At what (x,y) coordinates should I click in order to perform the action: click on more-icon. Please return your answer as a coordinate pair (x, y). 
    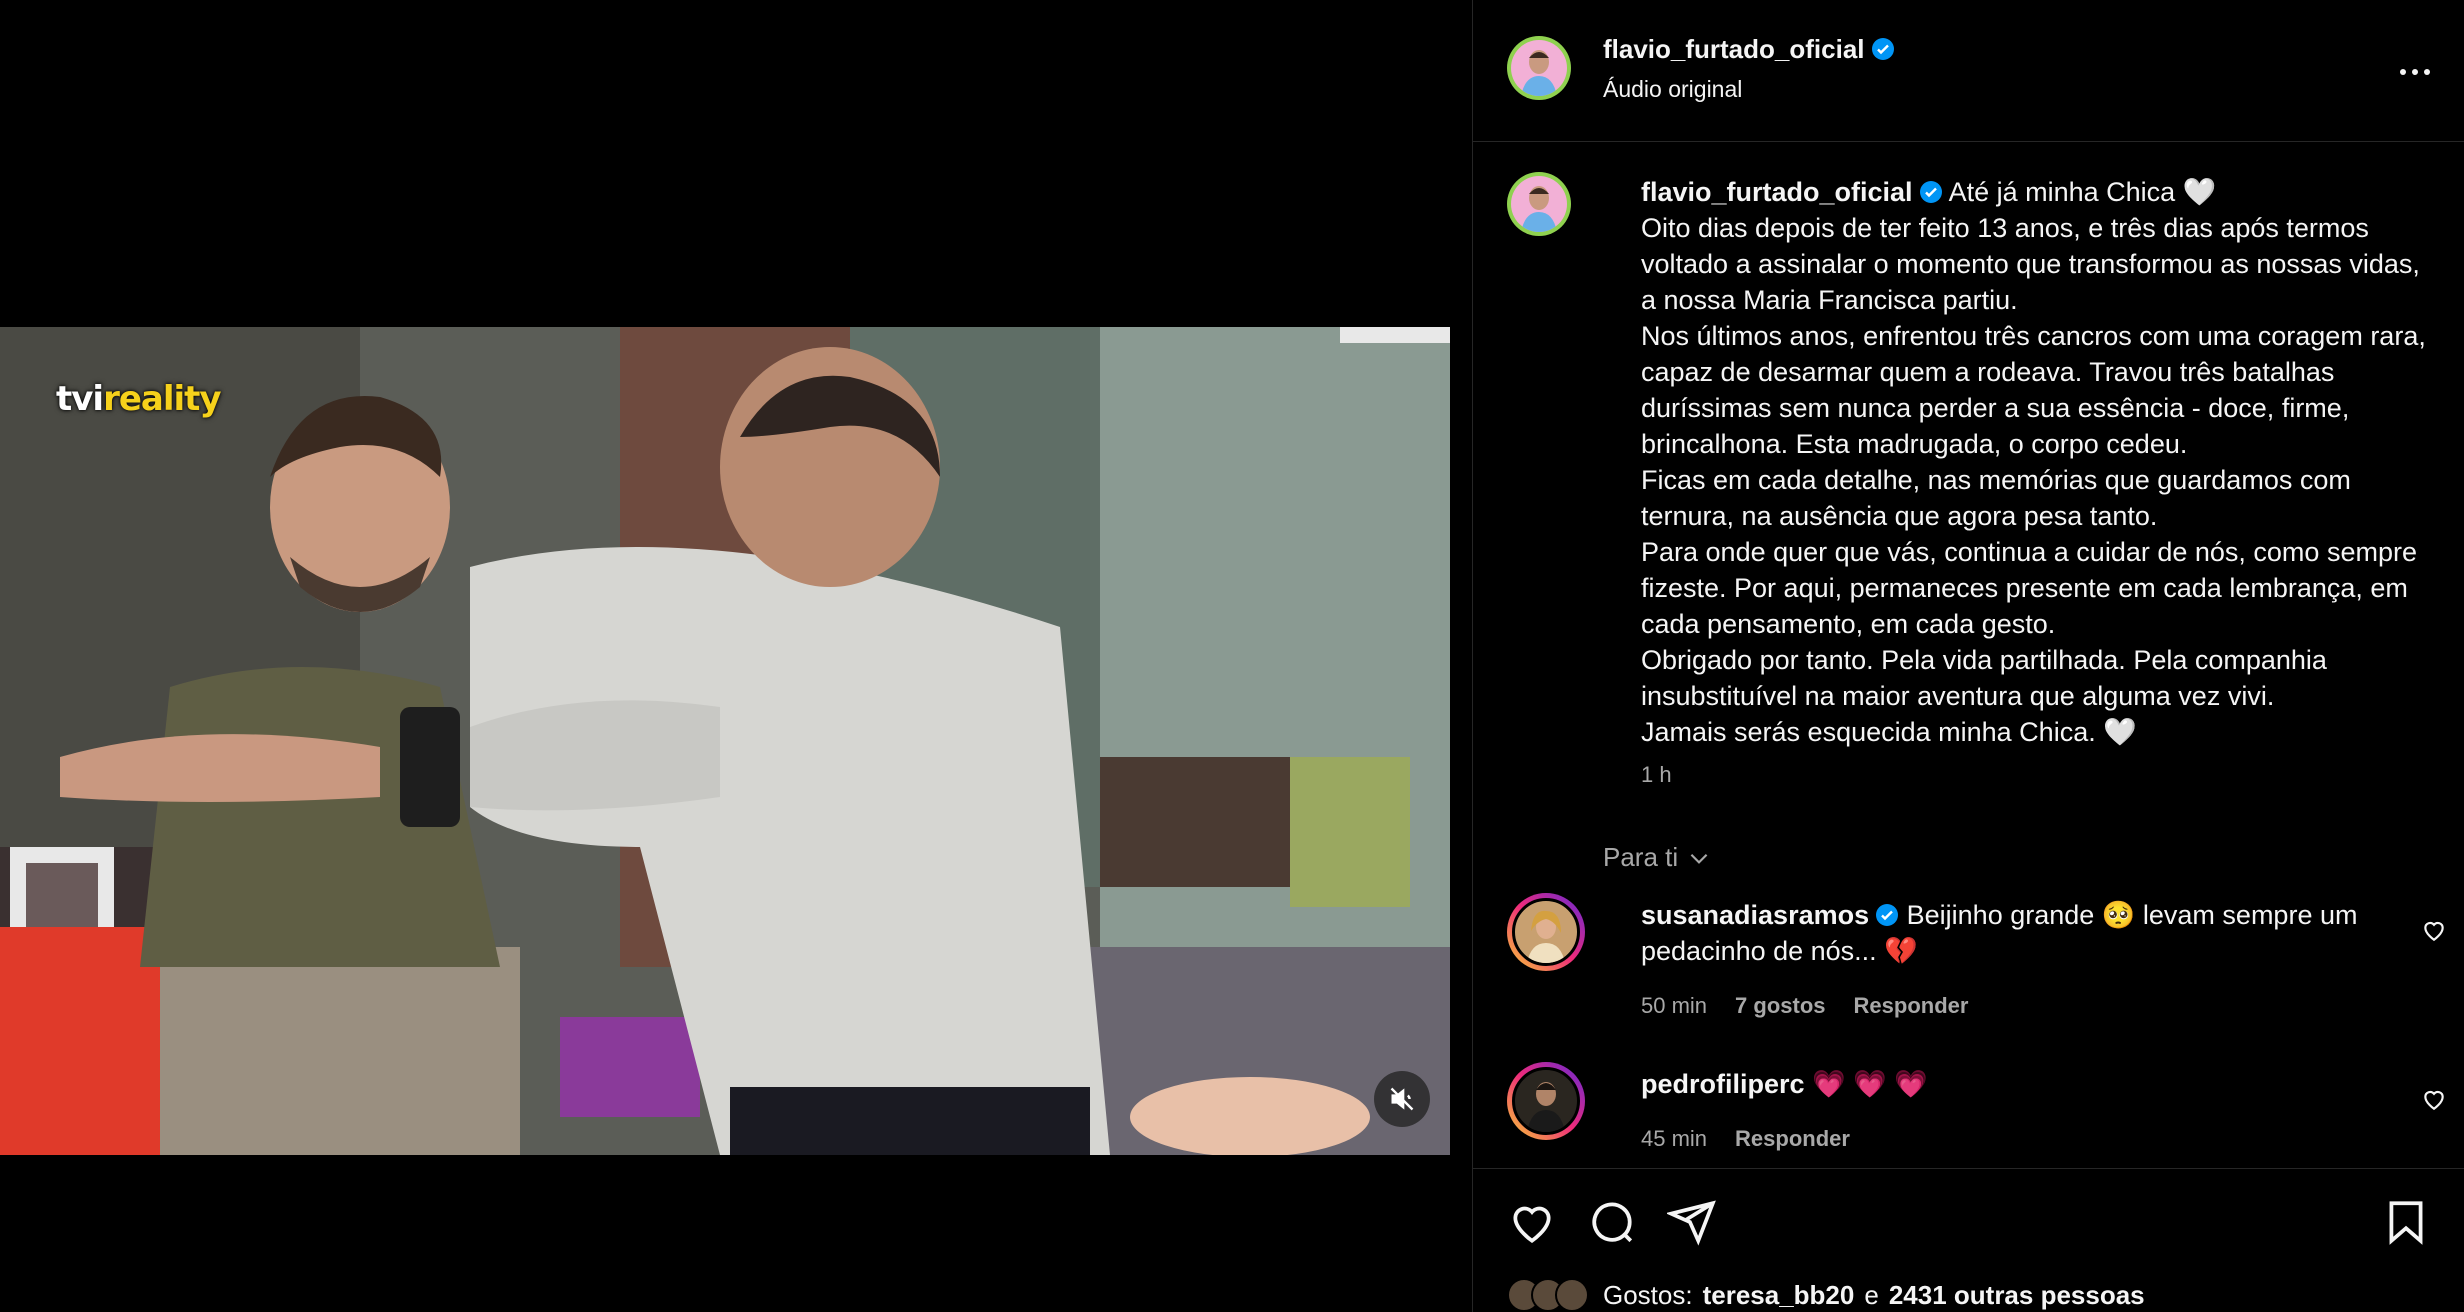
    Looking at the image, I should click on (2415, 72).